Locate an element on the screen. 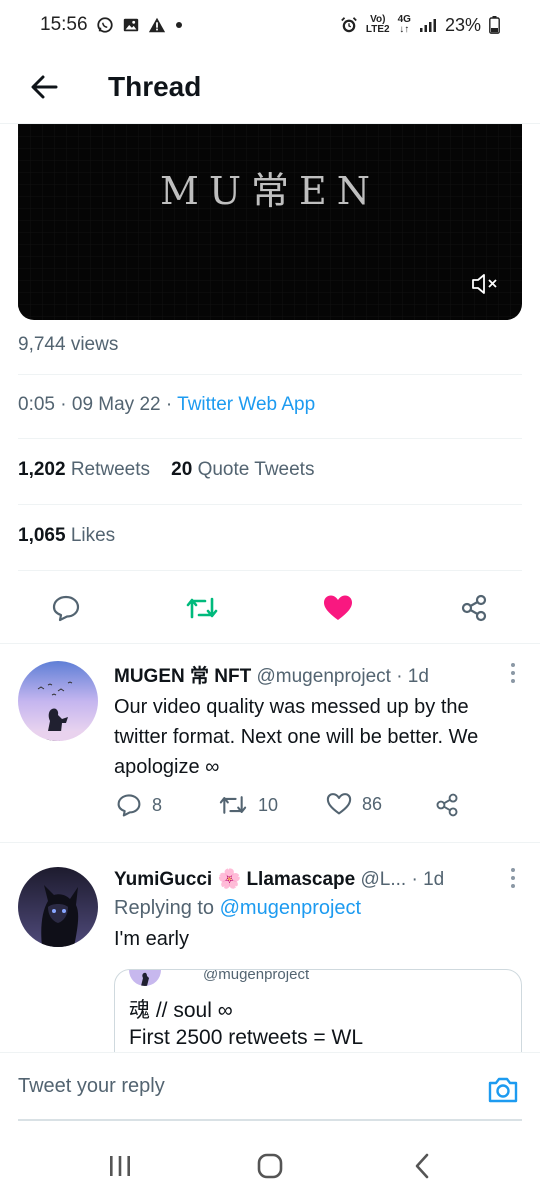 This screenshot has width=540, height=1200. recent-apps-button is located at coordinates (120, 1166).